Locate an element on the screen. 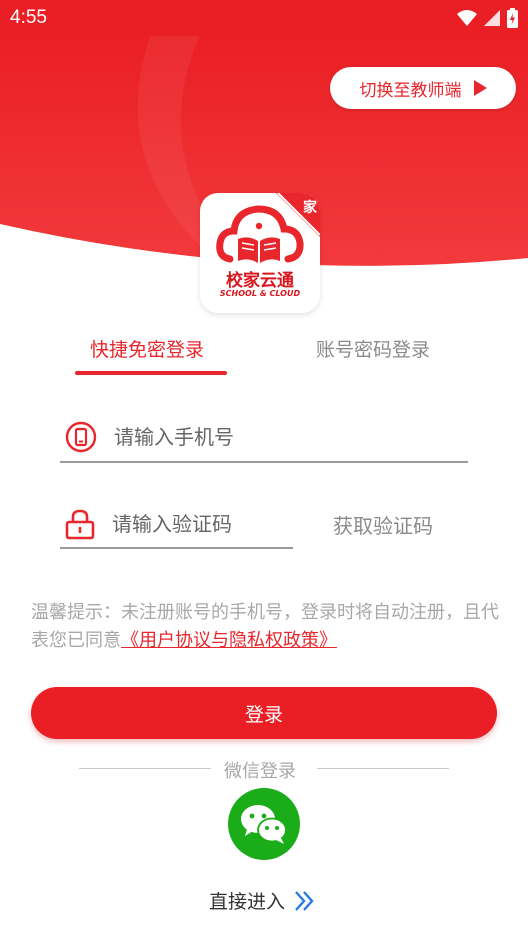  tab-password-login: 账号密码登录 is located at coordinates (373, 348).